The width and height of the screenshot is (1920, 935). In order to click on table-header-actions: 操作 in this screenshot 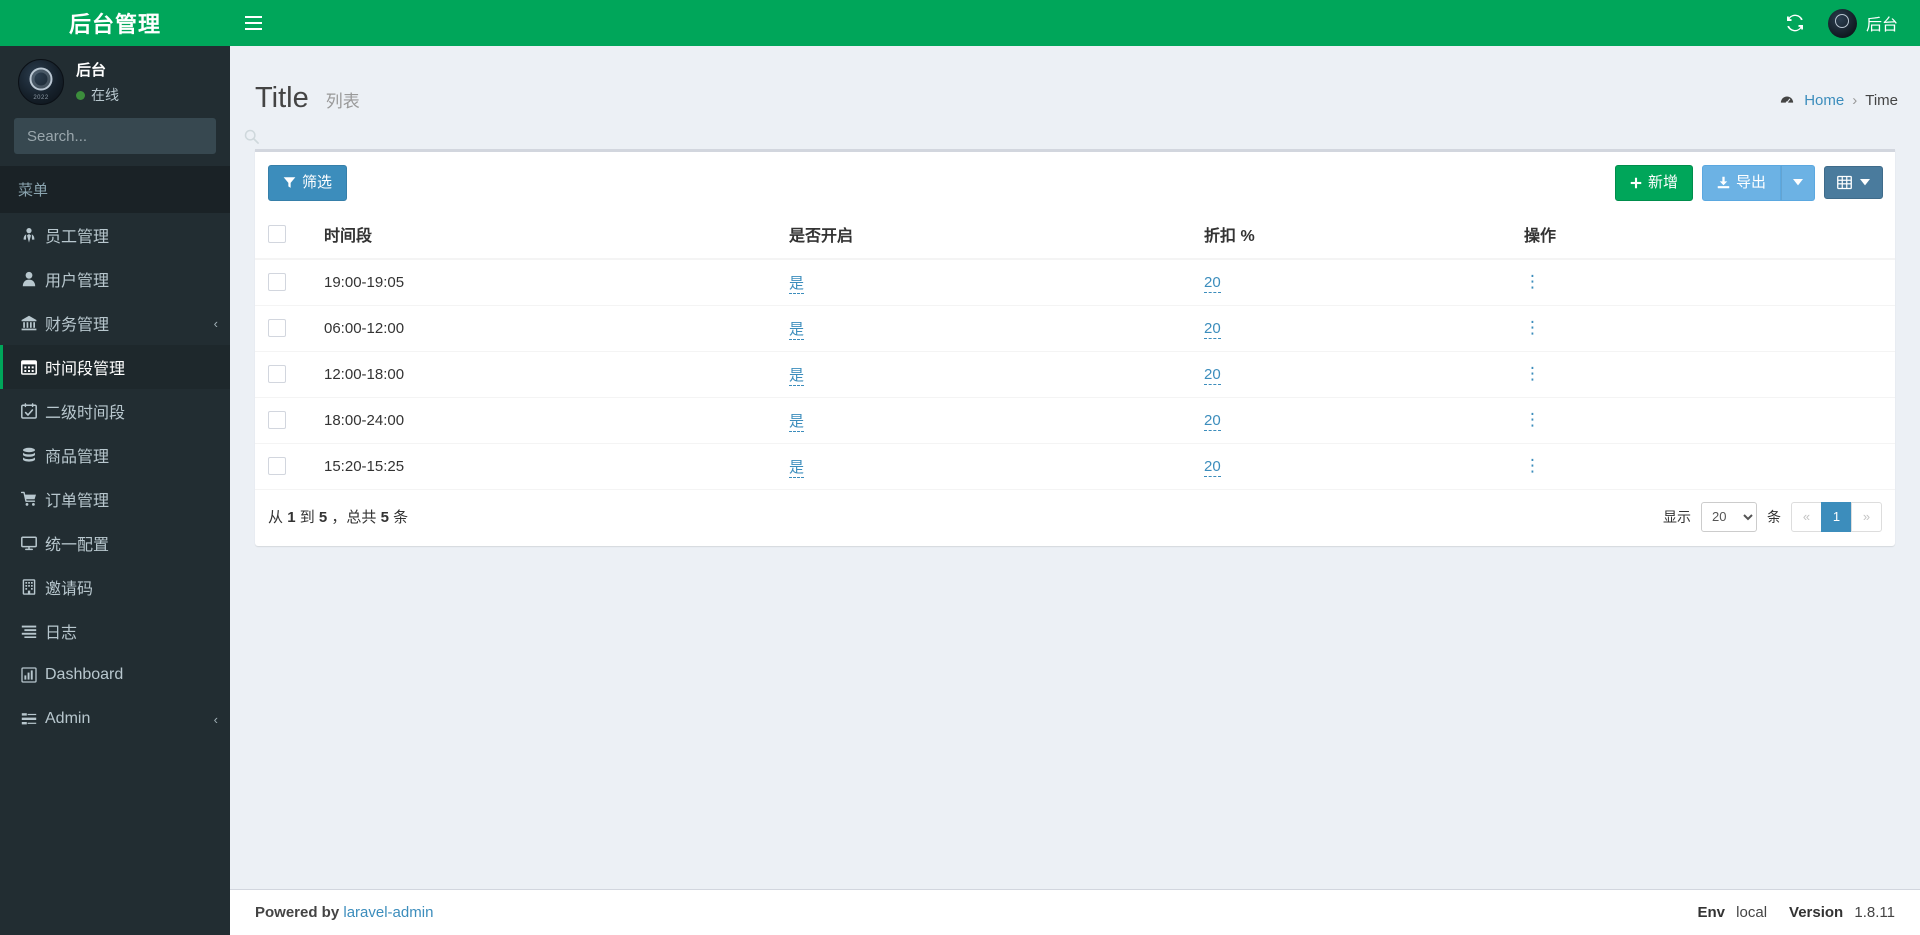, I will do `click(1705, 235)`.